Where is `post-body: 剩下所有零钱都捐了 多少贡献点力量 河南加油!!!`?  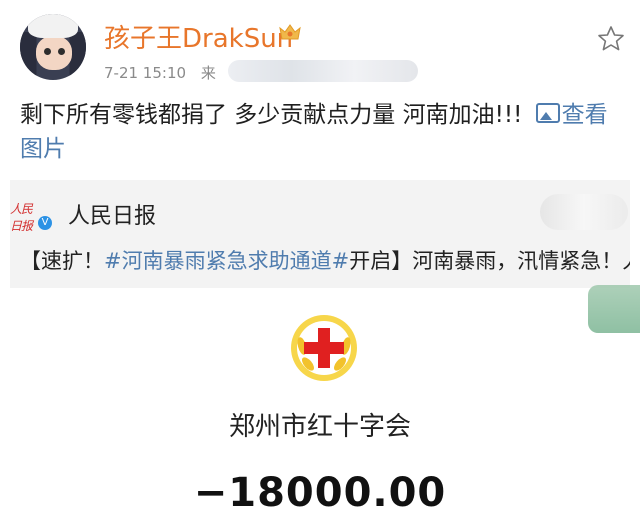
post-body: 剩下所有零钱都捐了 多少贡献点力量 河南加油!!! is located at coordinates (271, 115).